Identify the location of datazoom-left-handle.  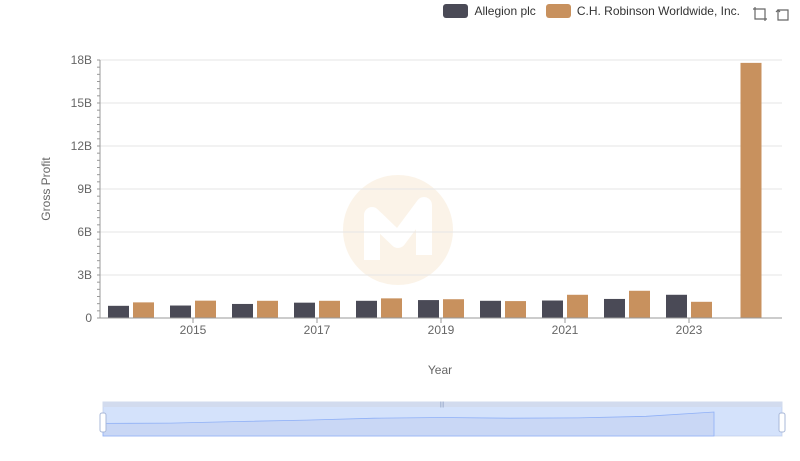
(103, 422).